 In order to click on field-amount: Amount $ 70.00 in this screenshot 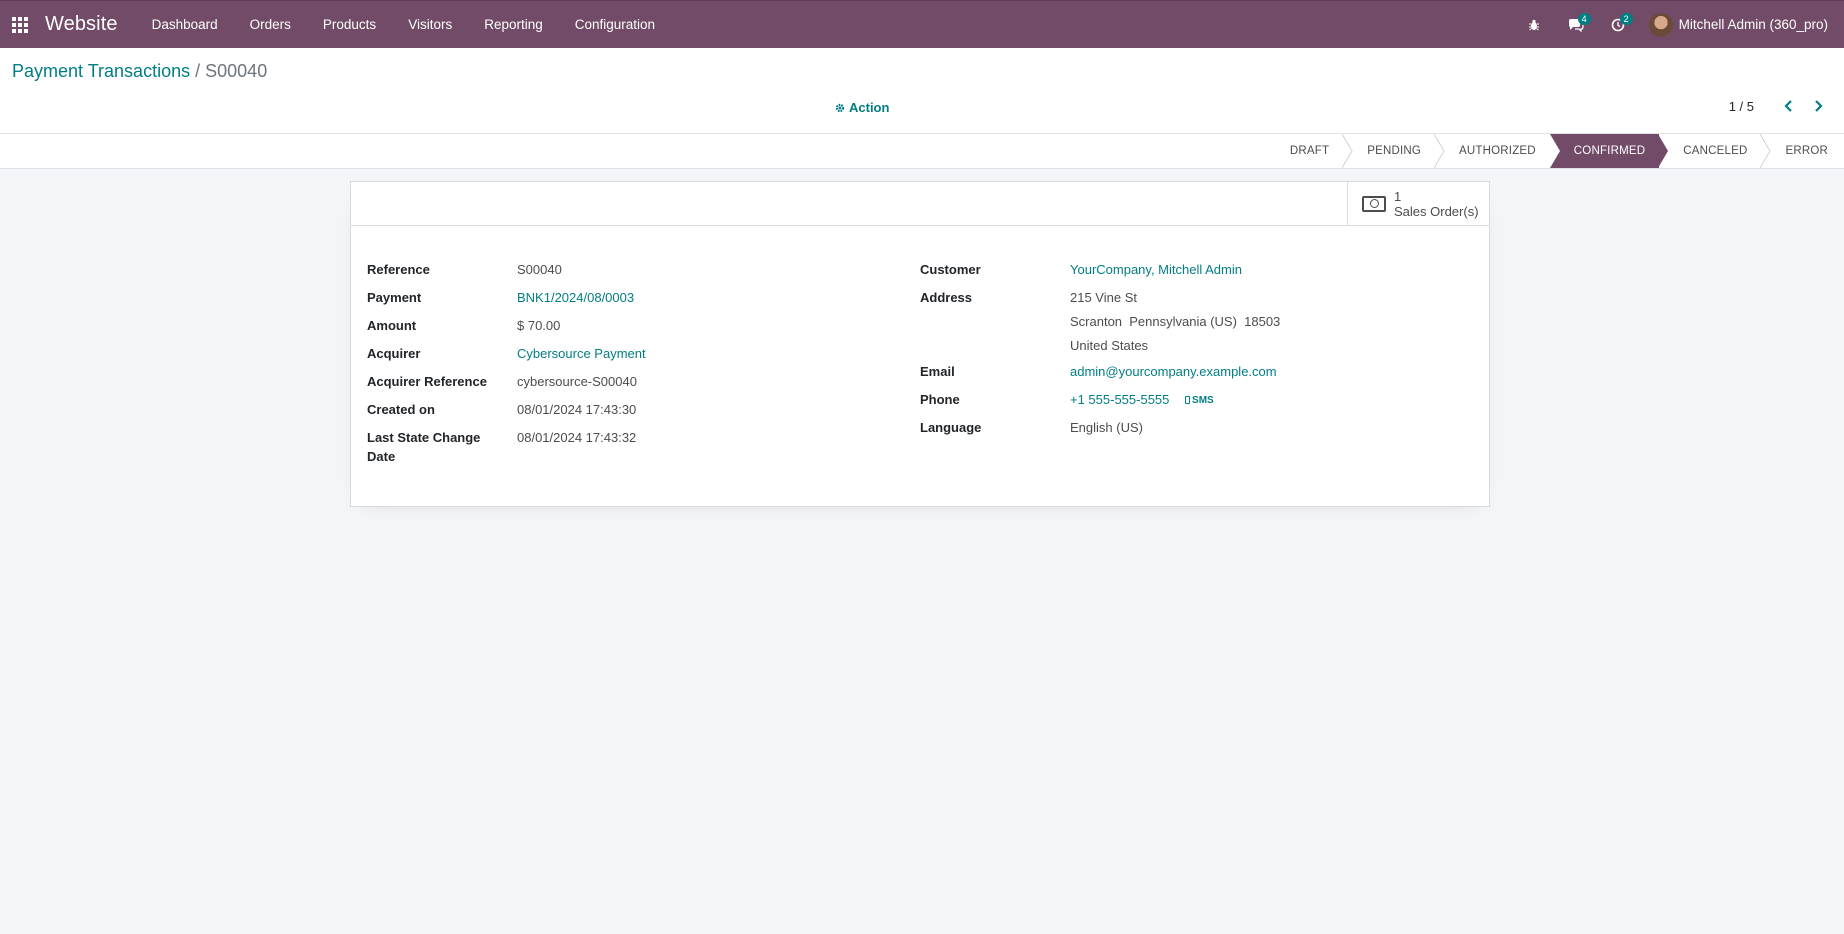, I will do `click(463, 325)`.